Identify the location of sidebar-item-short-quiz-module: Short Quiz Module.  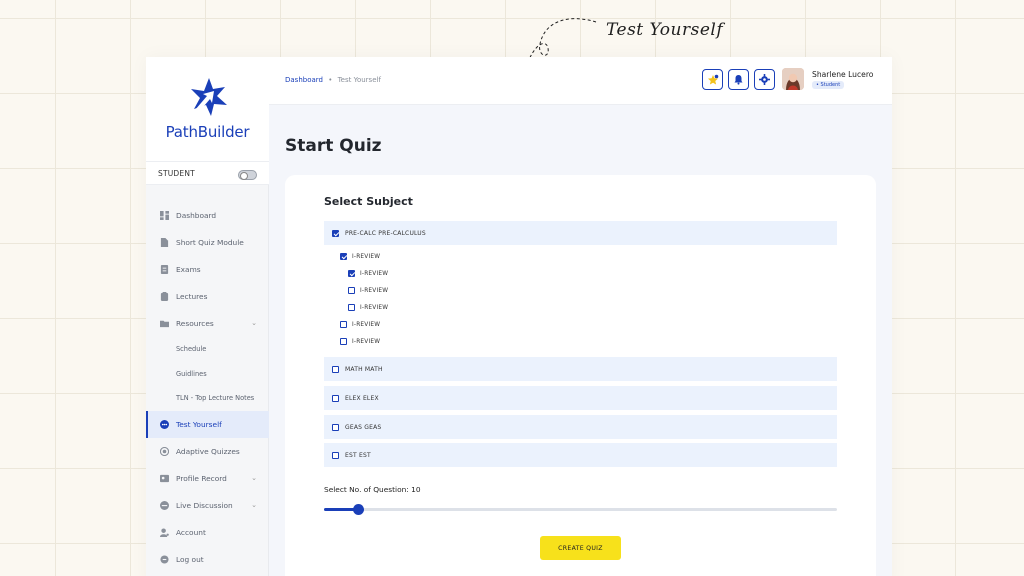
(207, 242).